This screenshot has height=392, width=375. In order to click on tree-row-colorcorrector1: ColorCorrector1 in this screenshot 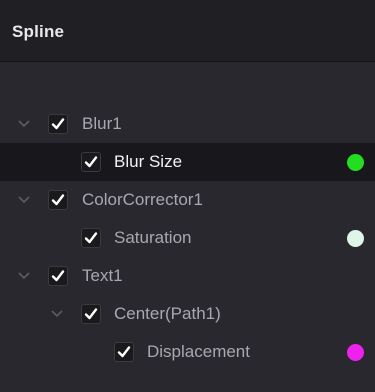, I will do `click(187, 200)`.